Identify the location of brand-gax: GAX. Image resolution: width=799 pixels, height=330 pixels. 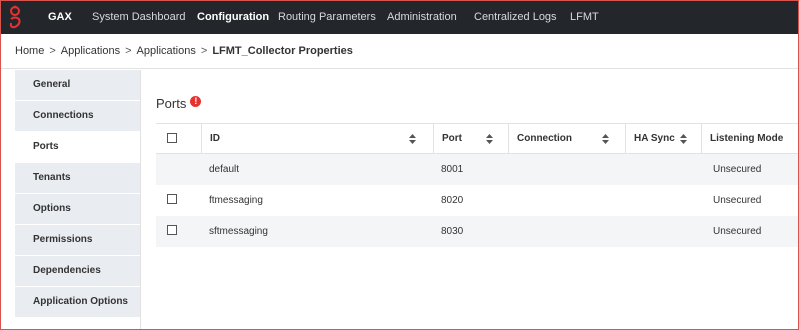
(60, 17).